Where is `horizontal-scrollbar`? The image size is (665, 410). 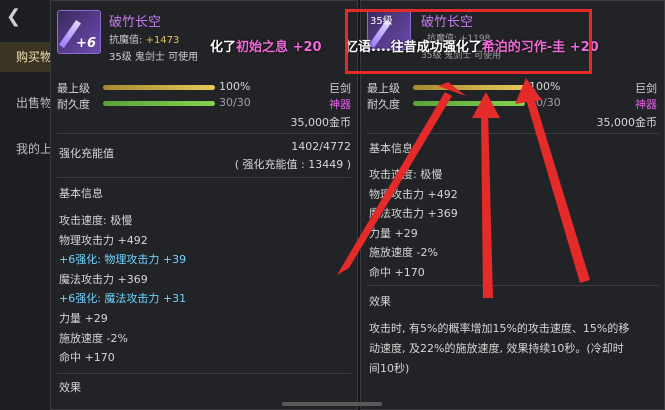 horizontal-scrollbar is located at coordinates (332, 404).